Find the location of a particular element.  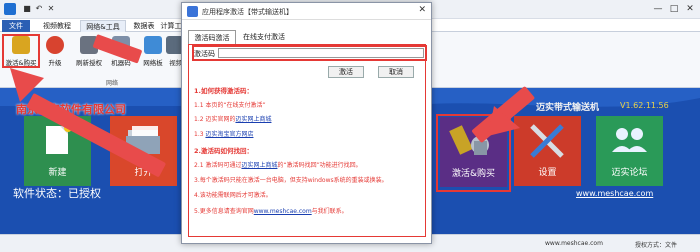

instruction-line: 2.1 激活码可通过迈实网上商城的“激活码找回”功能进行找回。 is located at coordinates (278, 164).